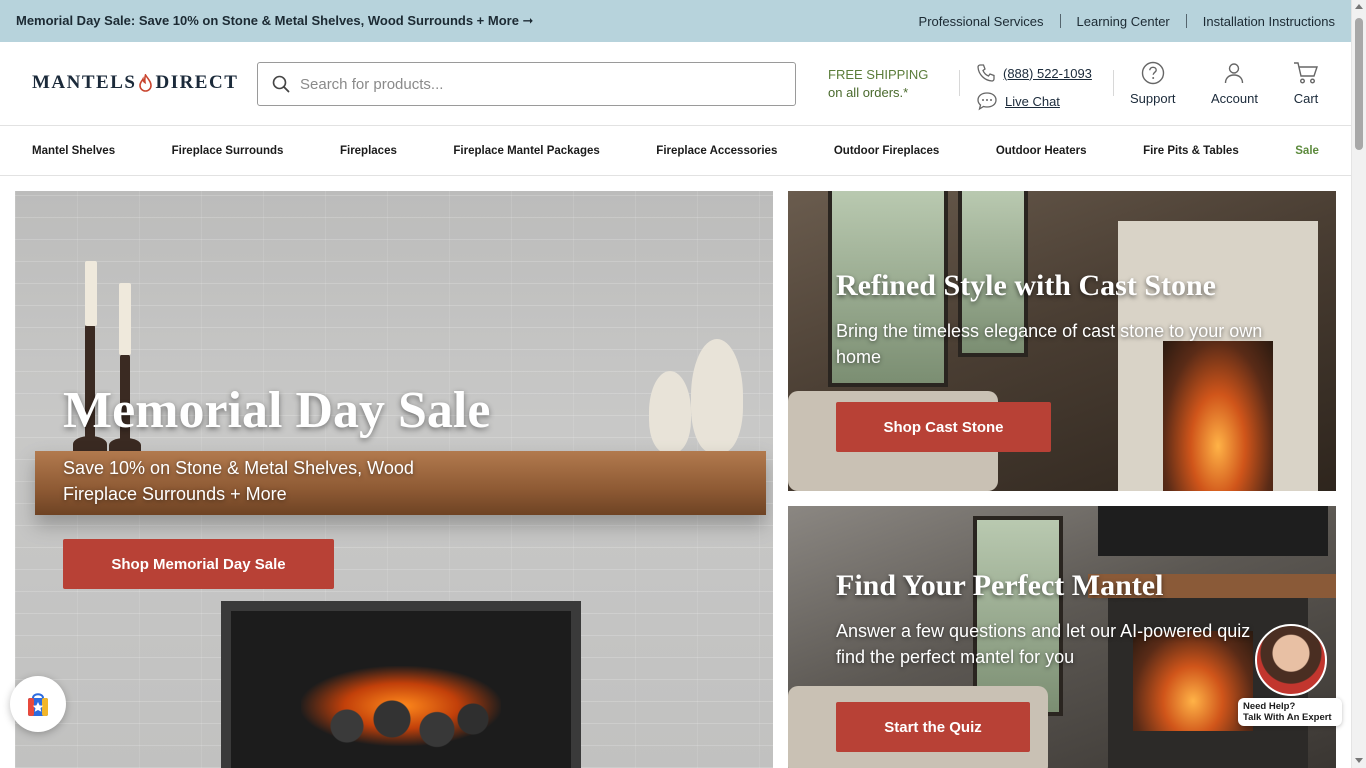  Describe the element at coordinates (1213, 531) in the screenshot. I see `tv-image` at that location.